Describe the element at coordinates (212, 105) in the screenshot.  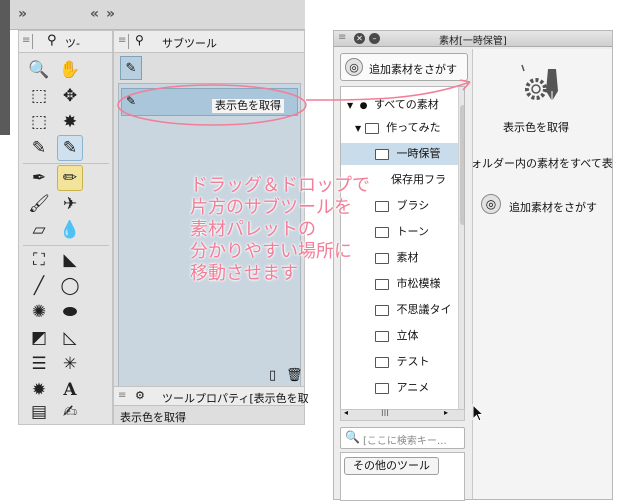
I see `highlight-ellipse` at that location.